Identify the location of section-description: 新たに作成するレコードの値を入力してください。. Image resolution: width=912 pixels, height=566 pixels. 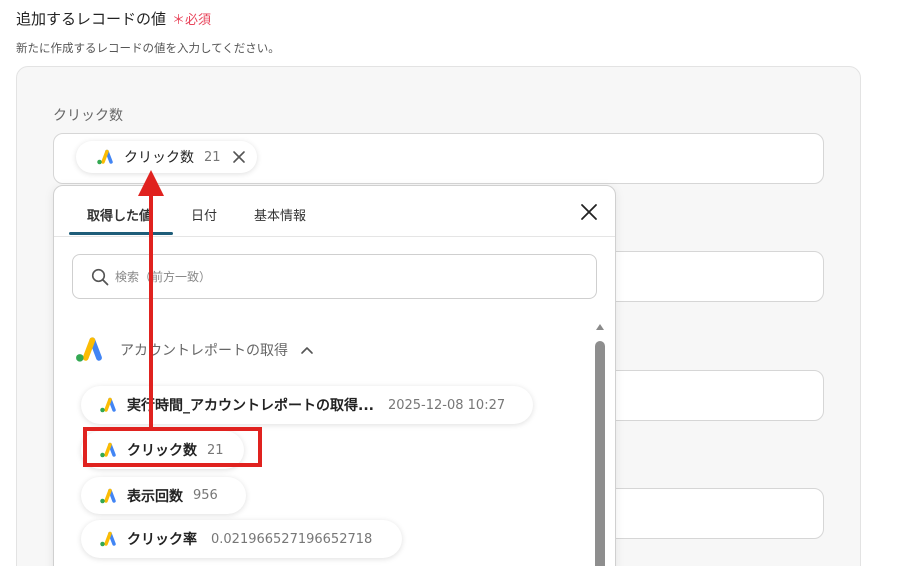
(148, 48).